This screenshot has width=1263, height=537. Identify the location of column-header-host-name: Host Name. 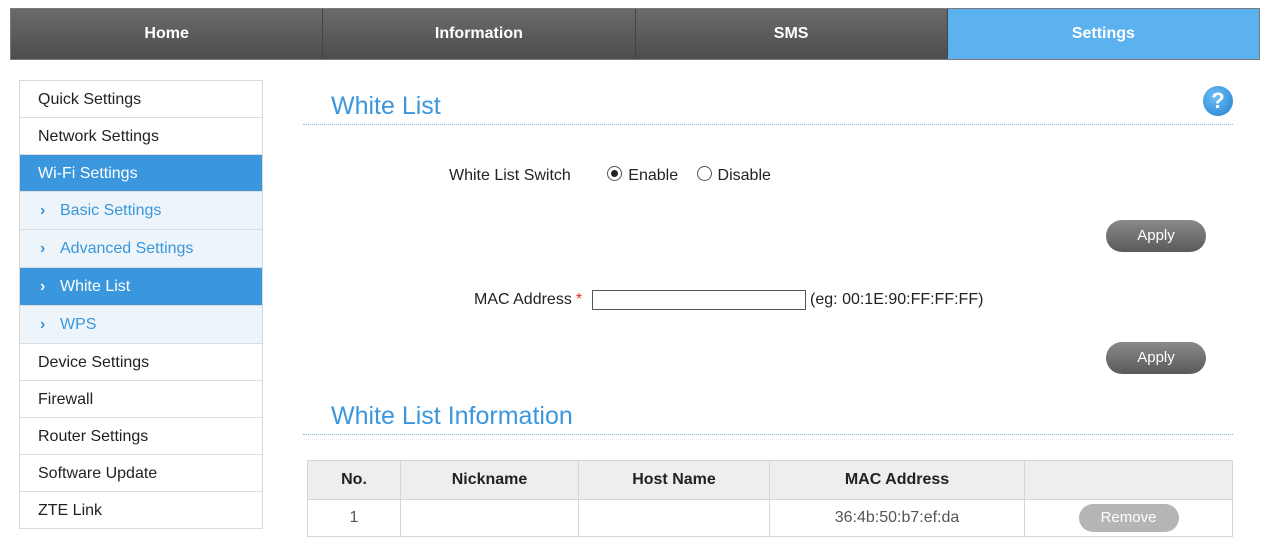
(674, 480).